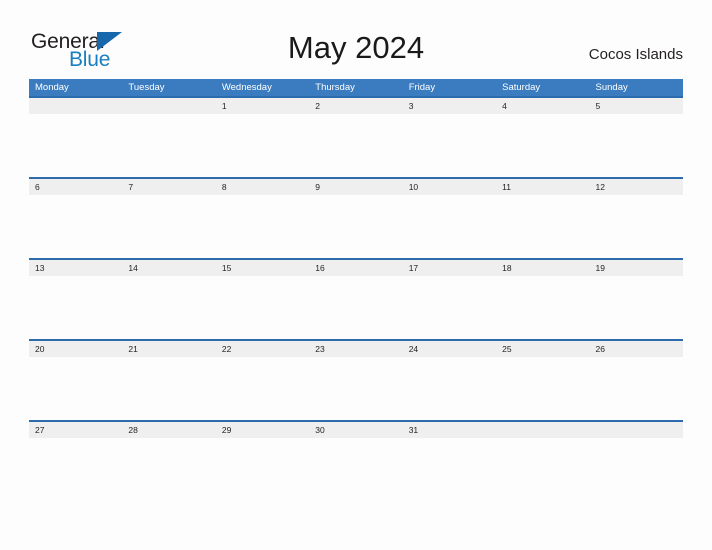 This screenshot has height=550, width=712. What do you see at coordinates (262, 268) in the screenshot?
I see `day-cell: 15` at bounding box center [262, 268].